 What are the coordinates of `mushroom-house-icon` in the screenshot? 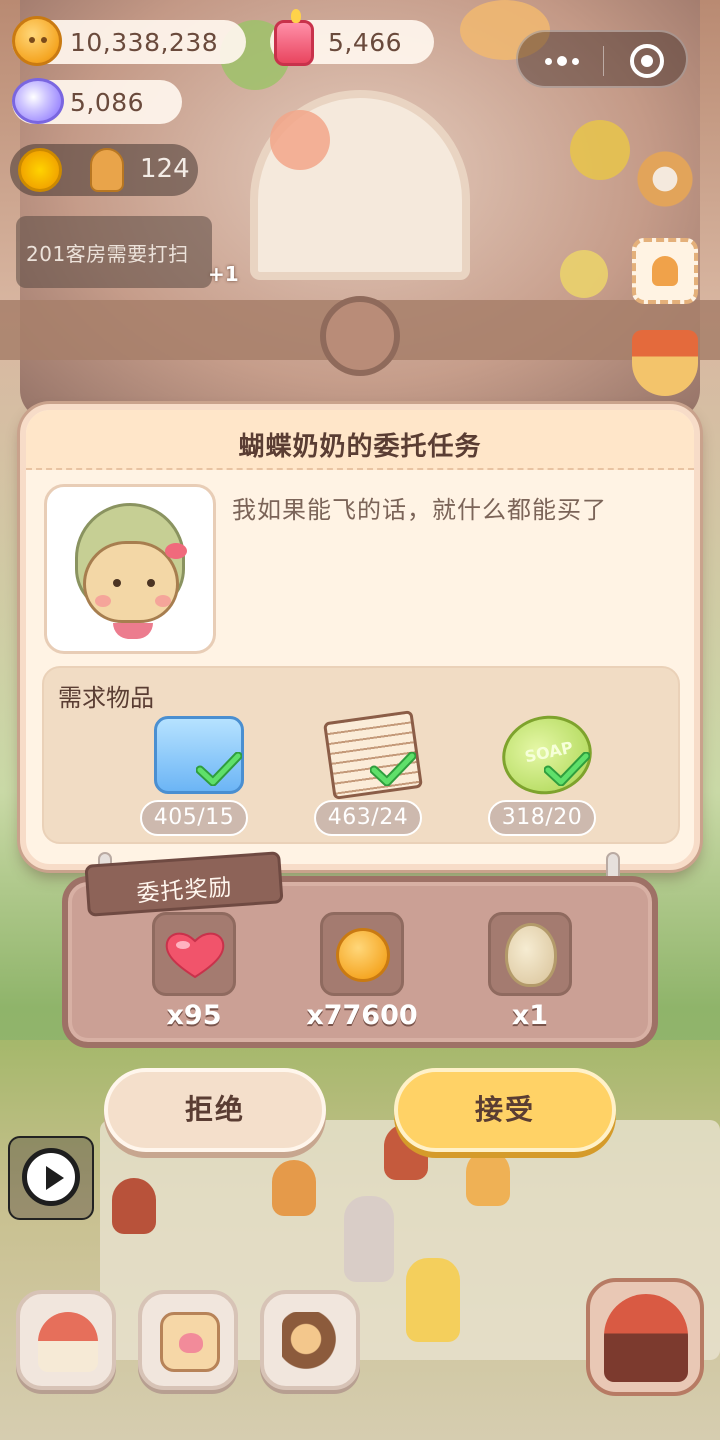 It's located at (68, 1342).